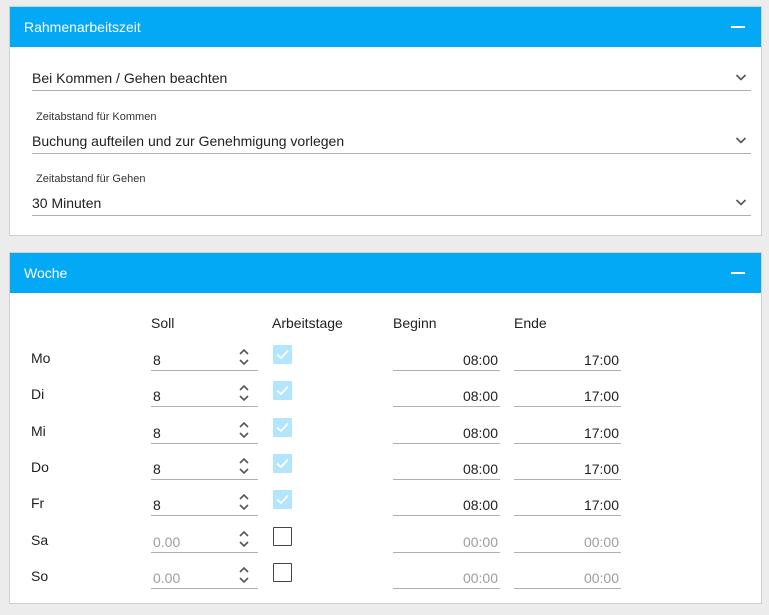 The image size is (769, 615). What do you see at coordinates (67, 203) in the screenshot?
I see `gehen-select-value: 30 Minuten` at bounding box center [67, 203].